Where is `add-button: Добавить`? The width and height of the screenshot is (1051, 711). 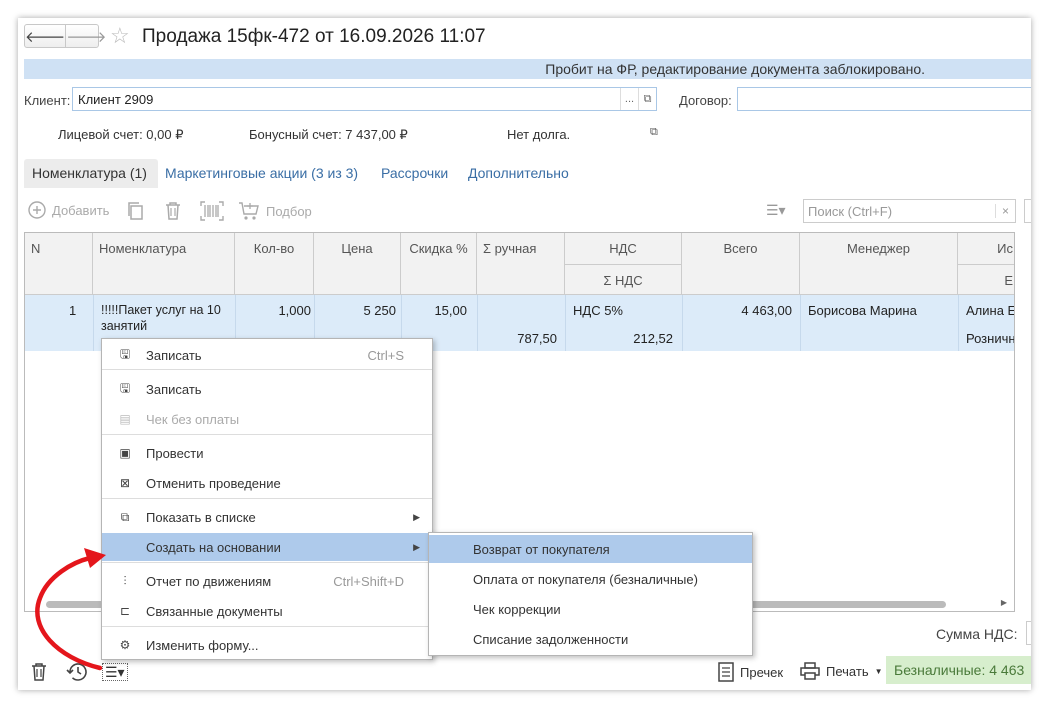
add-button: Добавить is located at coordinates (68, 210).